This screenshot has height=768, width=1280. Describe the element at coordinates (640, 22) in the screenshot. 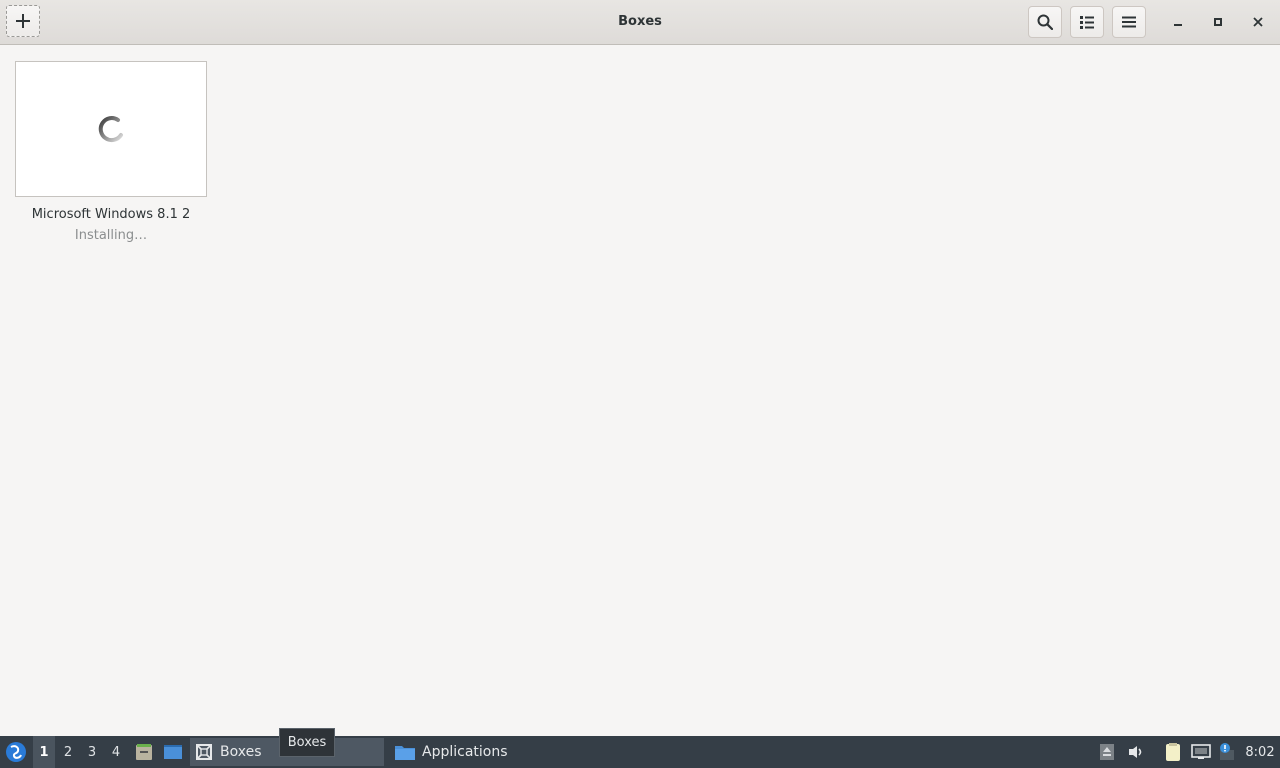

I see `header-bar: Boxes` at that location.